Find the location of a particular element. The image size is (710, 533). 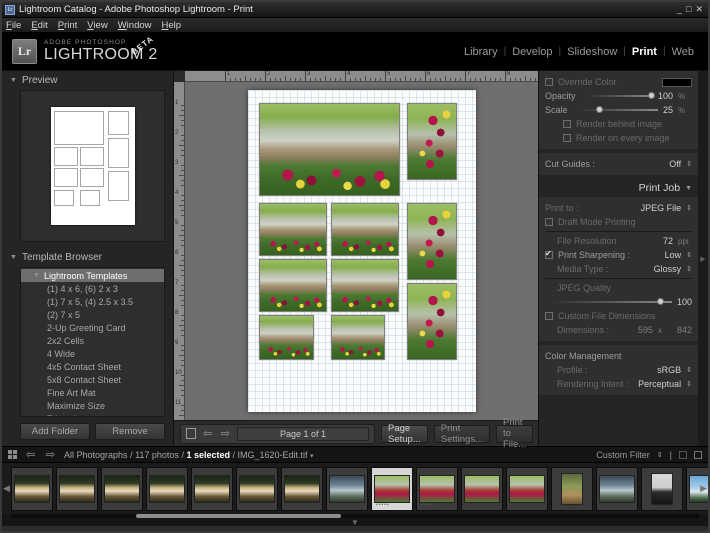

previous-page-icon: ⇦ is located at coordinates (207, 433).